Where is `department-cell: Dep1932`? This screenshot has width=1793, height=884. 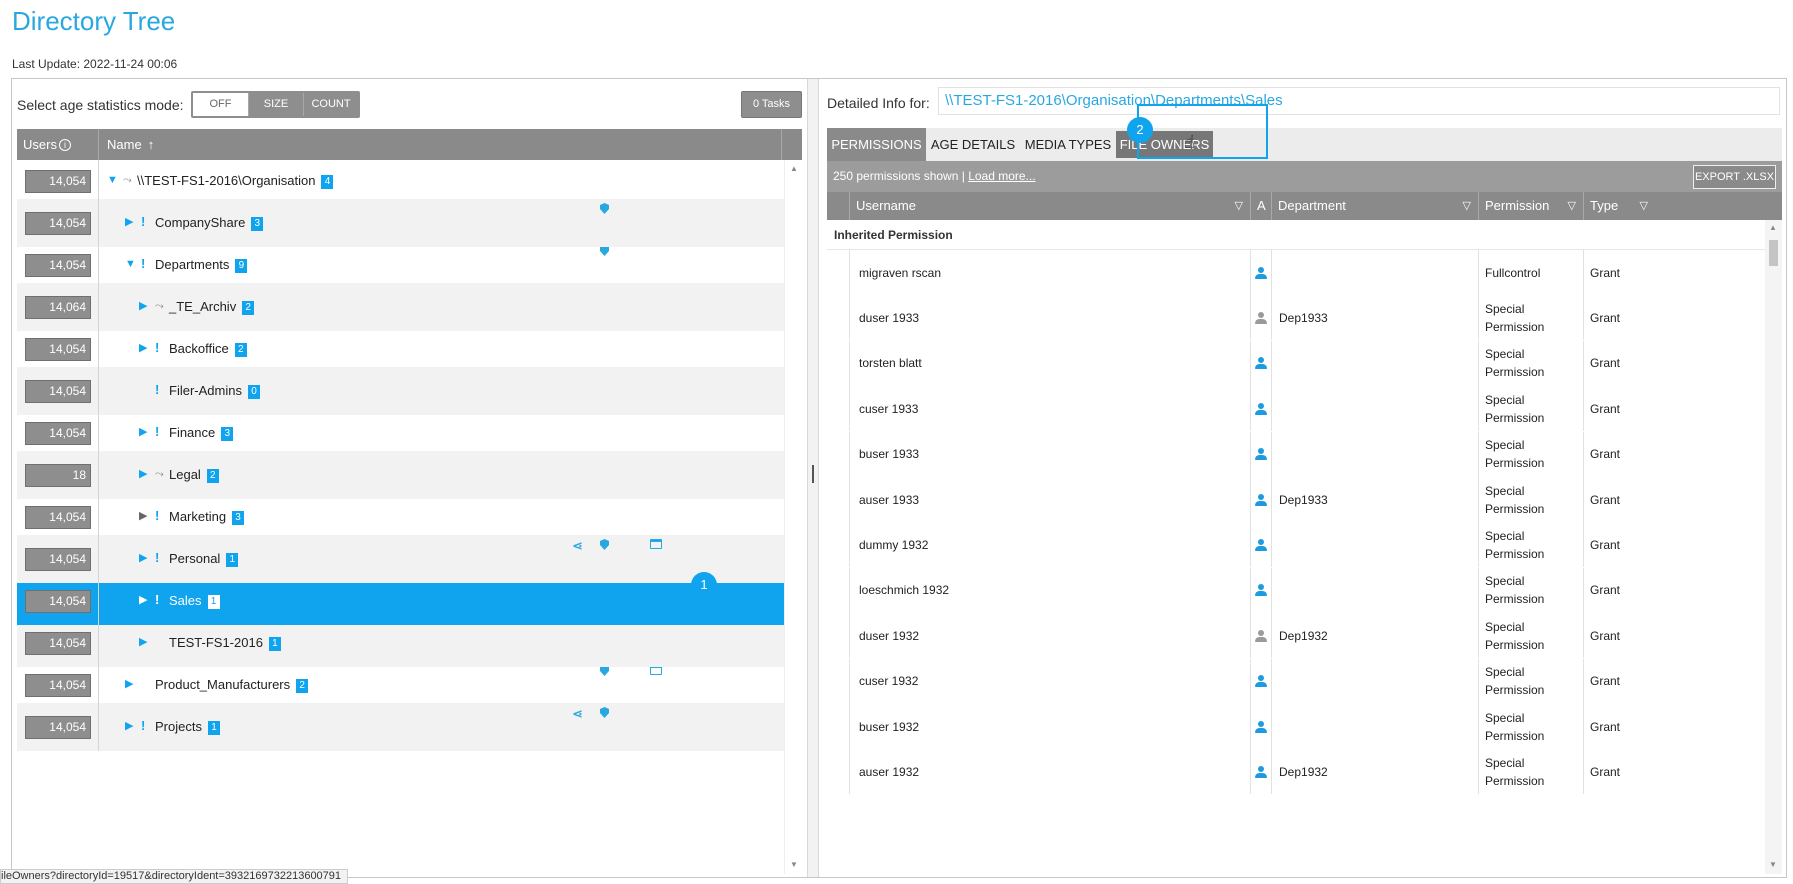 department-cell: Dep1932 is located at coordinates (1374, 636).